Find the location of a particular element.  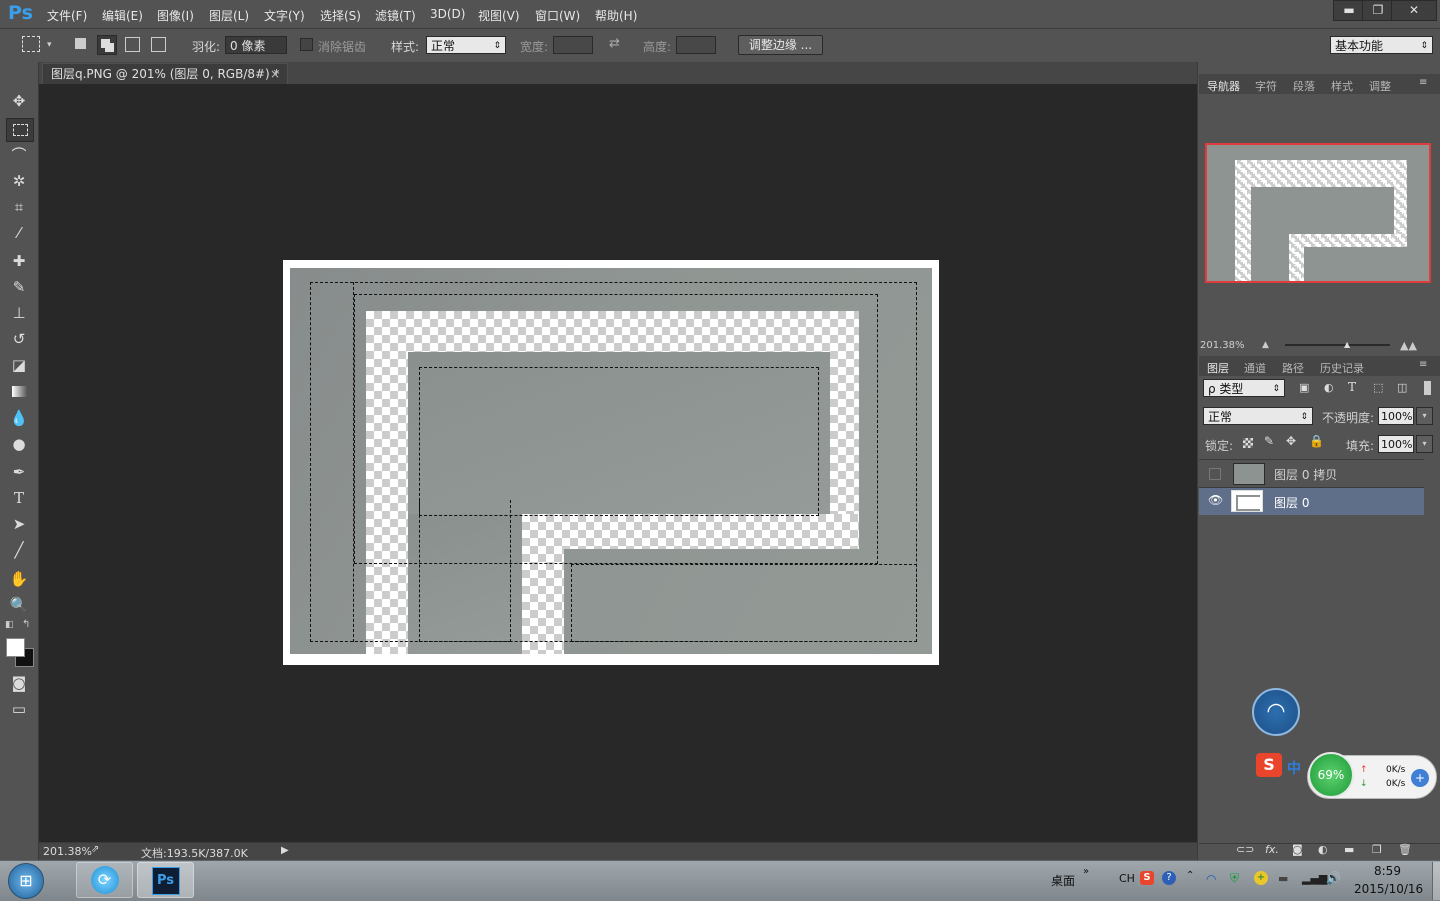

menu-item: 编辑(E) is located at coordinates (122, 15).